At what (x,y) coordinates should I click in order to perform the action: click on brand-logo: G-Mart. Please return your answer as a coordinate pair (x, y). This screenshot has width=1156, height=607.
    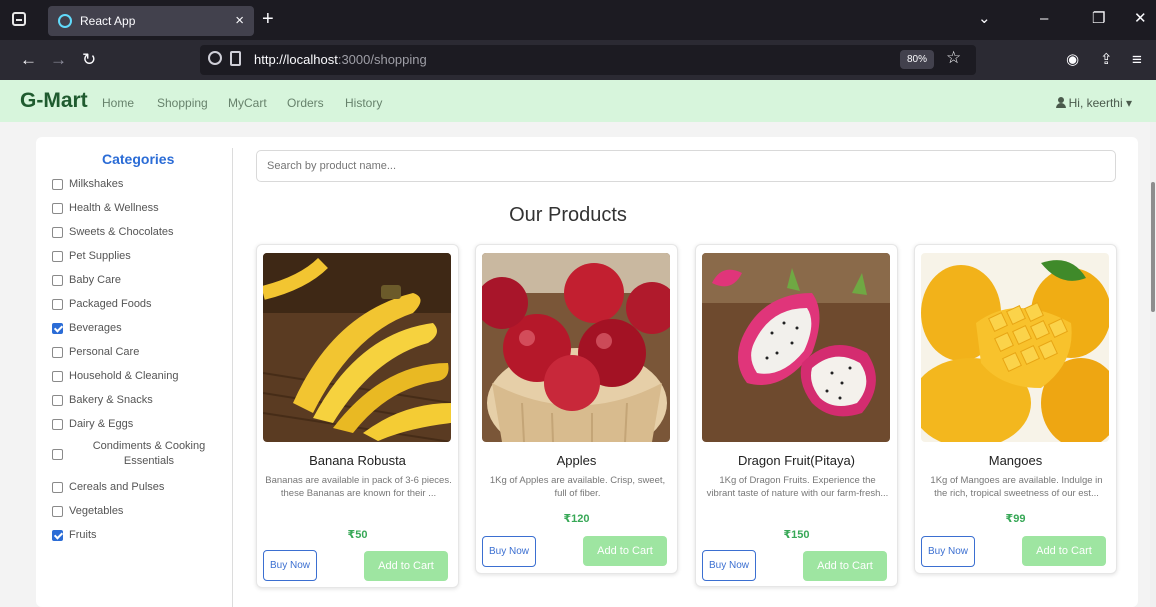
    Looking at the image, I should click on (54, 101).